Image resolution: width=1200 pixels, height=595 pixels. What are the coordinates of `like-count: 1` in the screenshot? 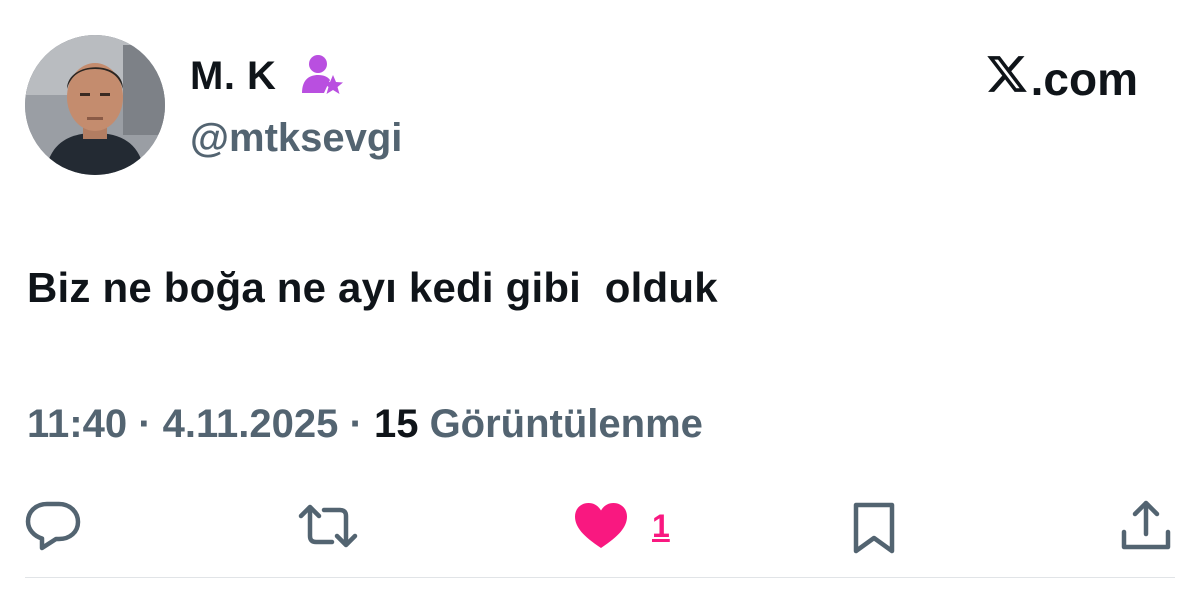 It's located at (661, 526).